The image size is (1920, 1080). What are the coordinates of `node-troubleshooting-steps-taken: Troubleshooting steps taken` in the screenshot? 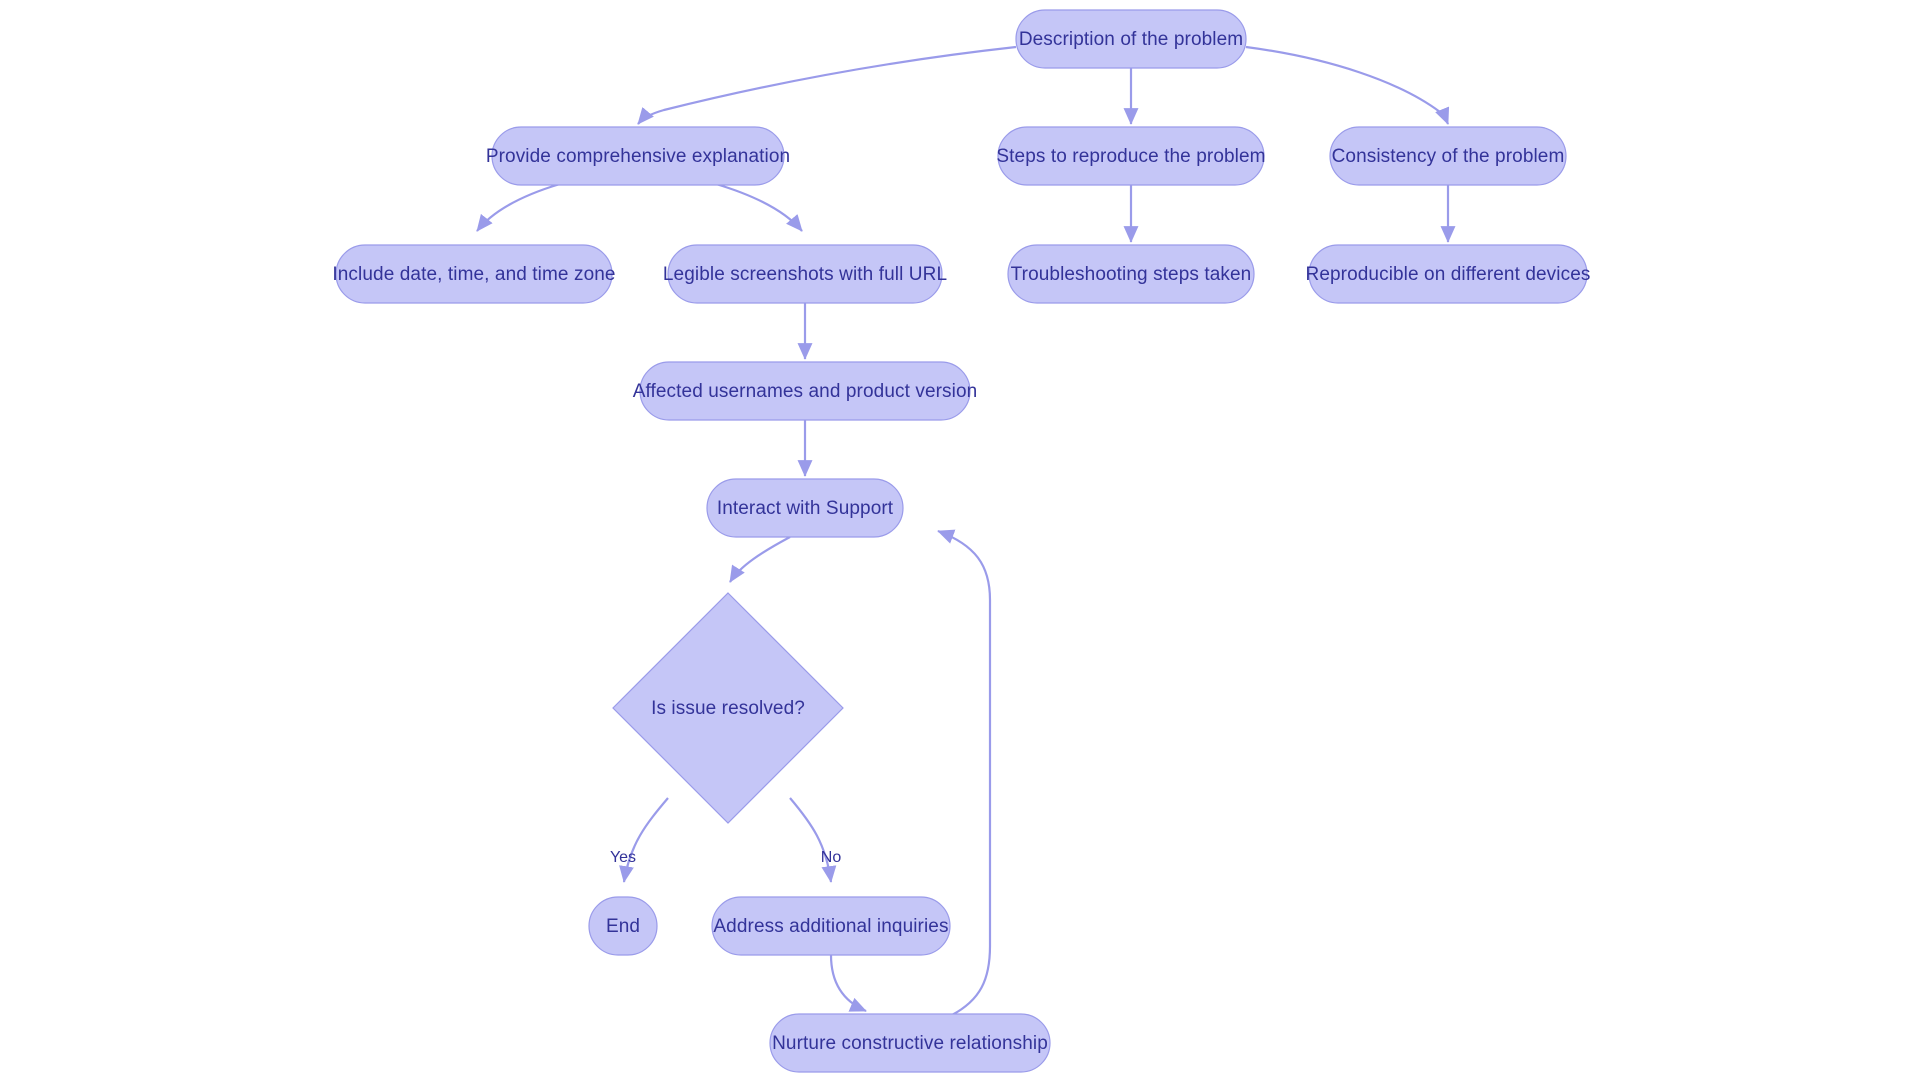 It's located at (1131, 274).